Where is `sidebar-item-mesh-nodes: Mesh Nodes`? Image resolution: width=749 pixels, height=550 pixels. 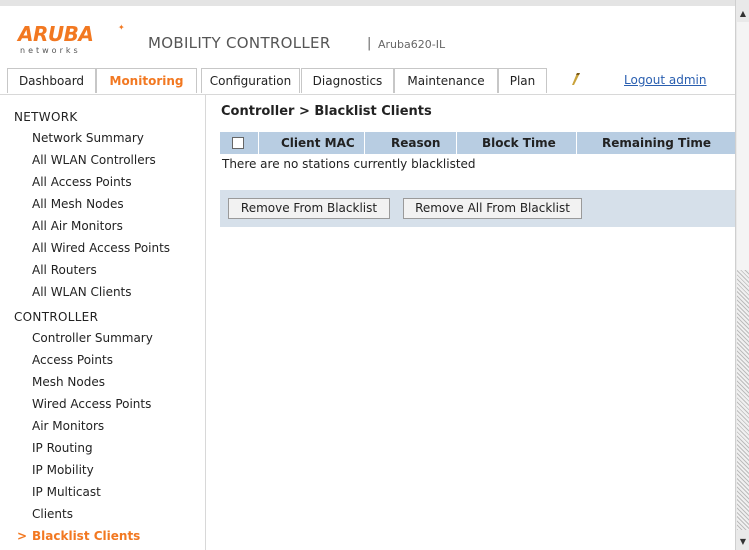 sidebar-item-mesh-nodes: Mesh Nodes is located at coordinates (68, 382).